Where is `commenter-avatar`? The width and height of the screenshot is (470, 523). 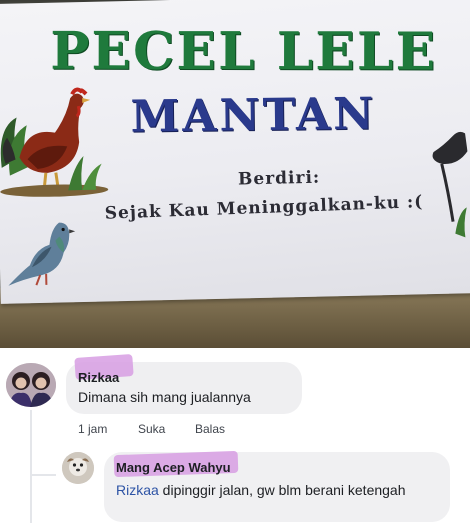
commenter-avatar is located at coordinates (31, 385).